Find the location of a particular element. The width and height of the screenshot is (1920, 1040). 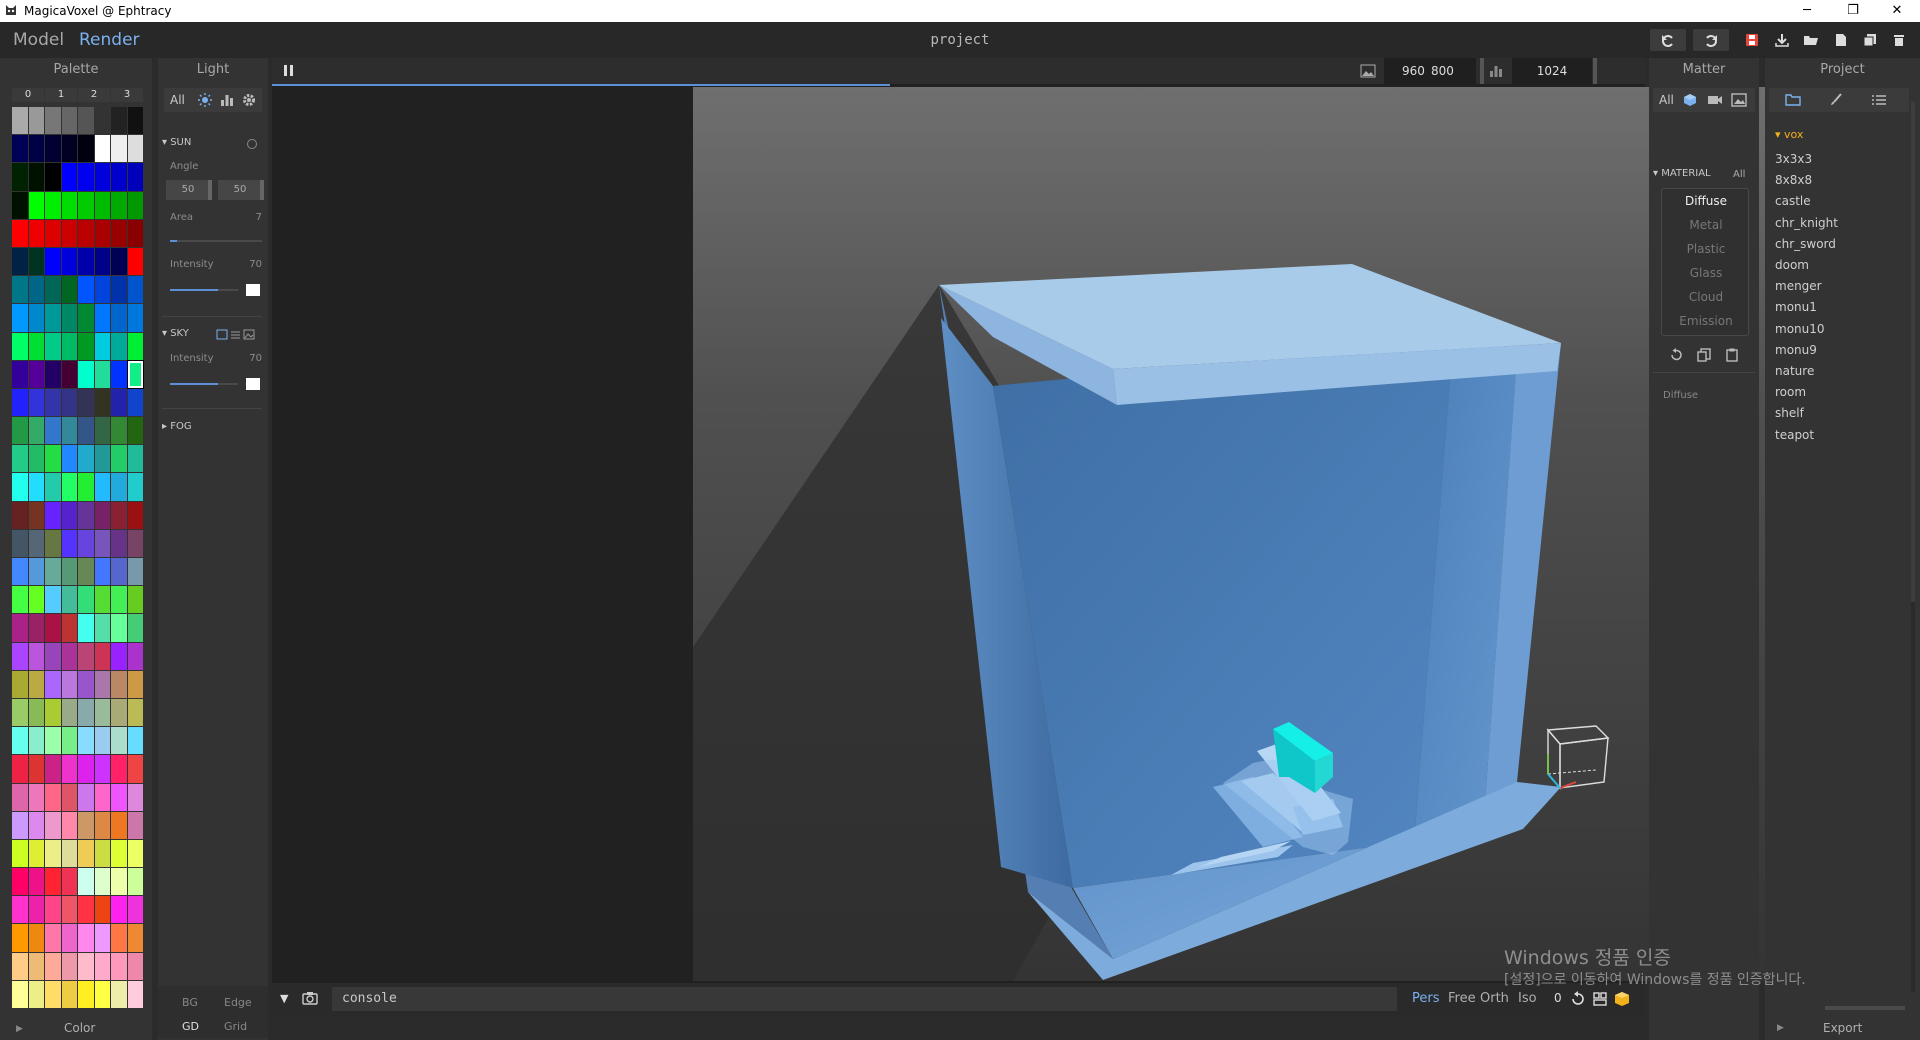

area-slider is located at coordinates (216, 241).